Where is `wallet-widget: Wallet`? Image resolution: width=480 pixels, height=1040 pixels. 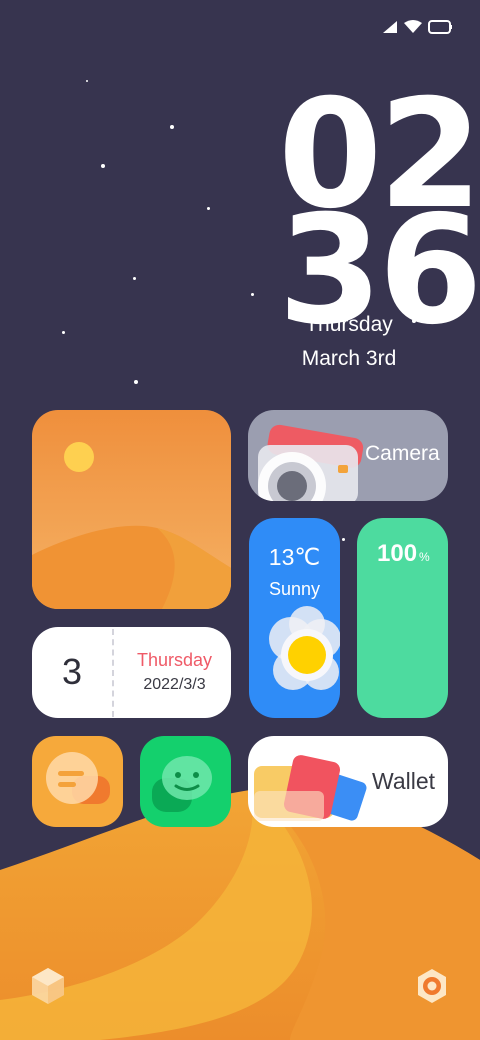 wallet-widget: Wallet is located at coordinates (348, 781).